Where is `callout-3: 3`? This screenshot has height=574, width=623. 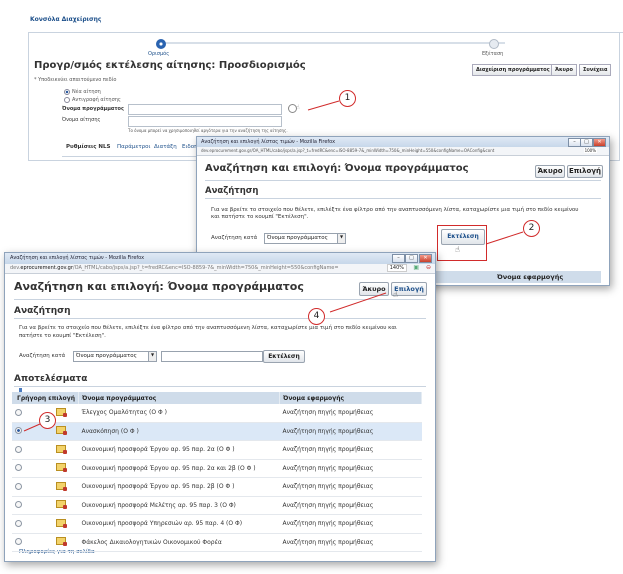 callout-3: 3 is located at coordinates (47, 420).